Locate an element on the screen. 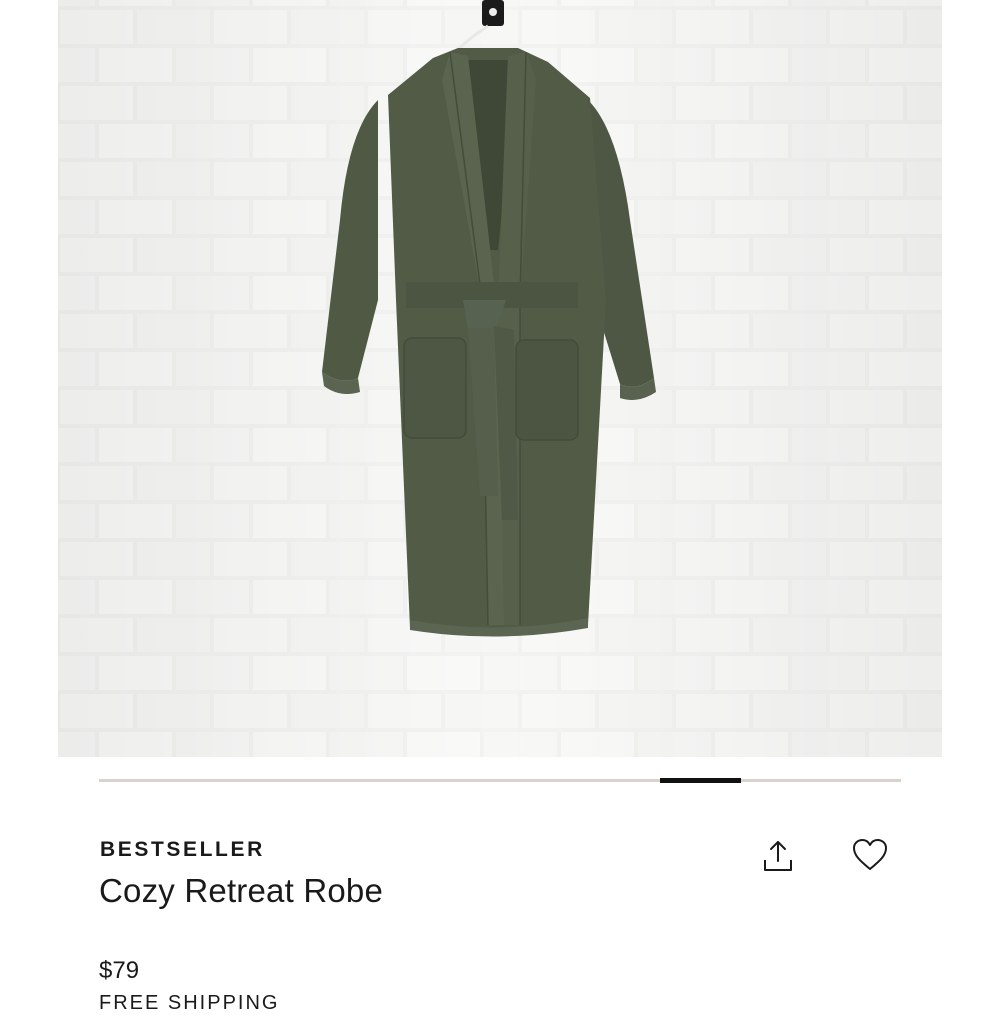 The width and height of the screenshot is (1000, 1015). bestseller-badge: BESTSELLER is located at coordinates (182, 849).